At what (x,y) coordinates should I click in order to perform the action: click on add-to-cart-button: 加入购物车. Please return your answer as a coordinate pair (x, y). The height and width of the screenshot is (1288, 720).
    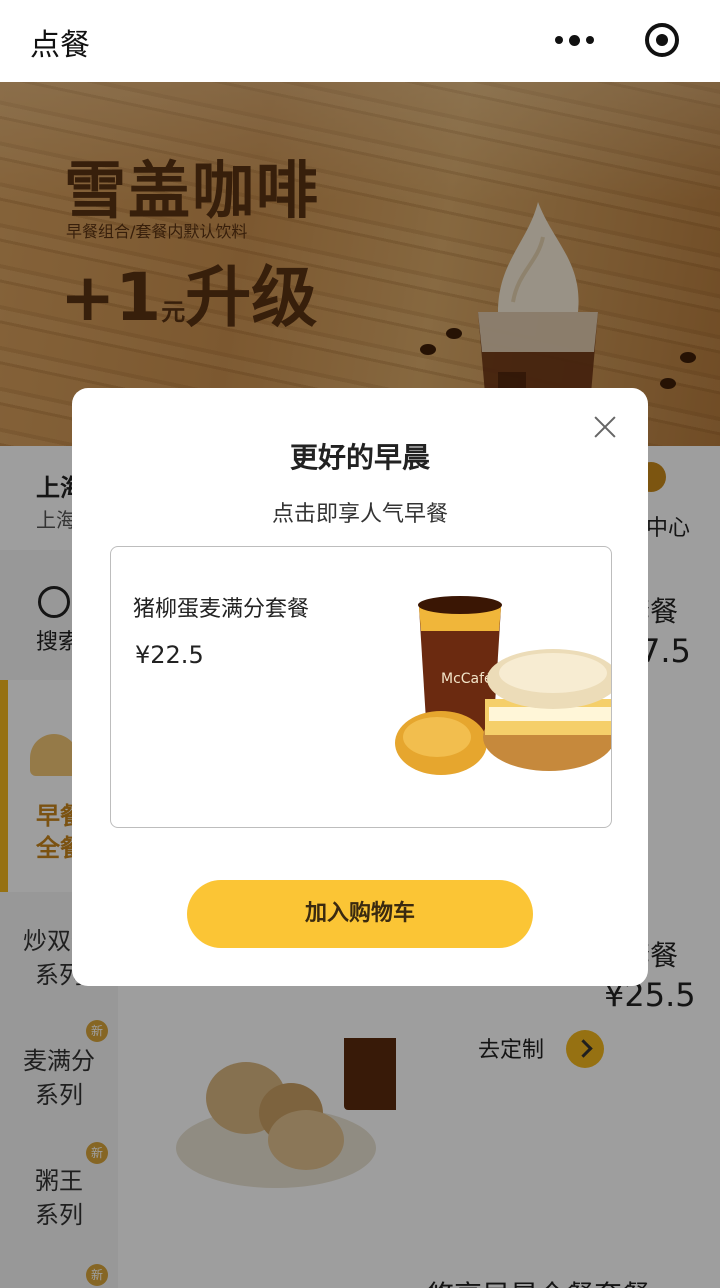
    Looking at the image, I should click on (360, 914).